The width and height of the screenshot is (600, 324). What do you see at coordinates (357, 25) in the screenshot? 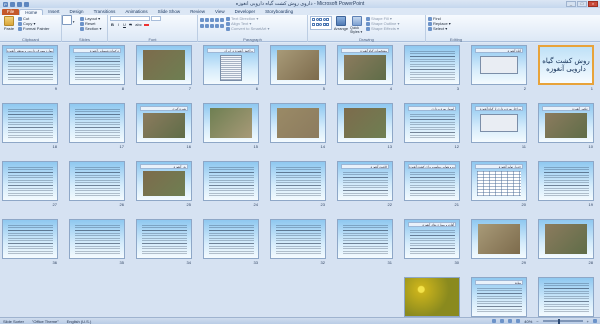
I see `quick-styles-button: Quick Styles ▾` at bounding box center [357, 25].